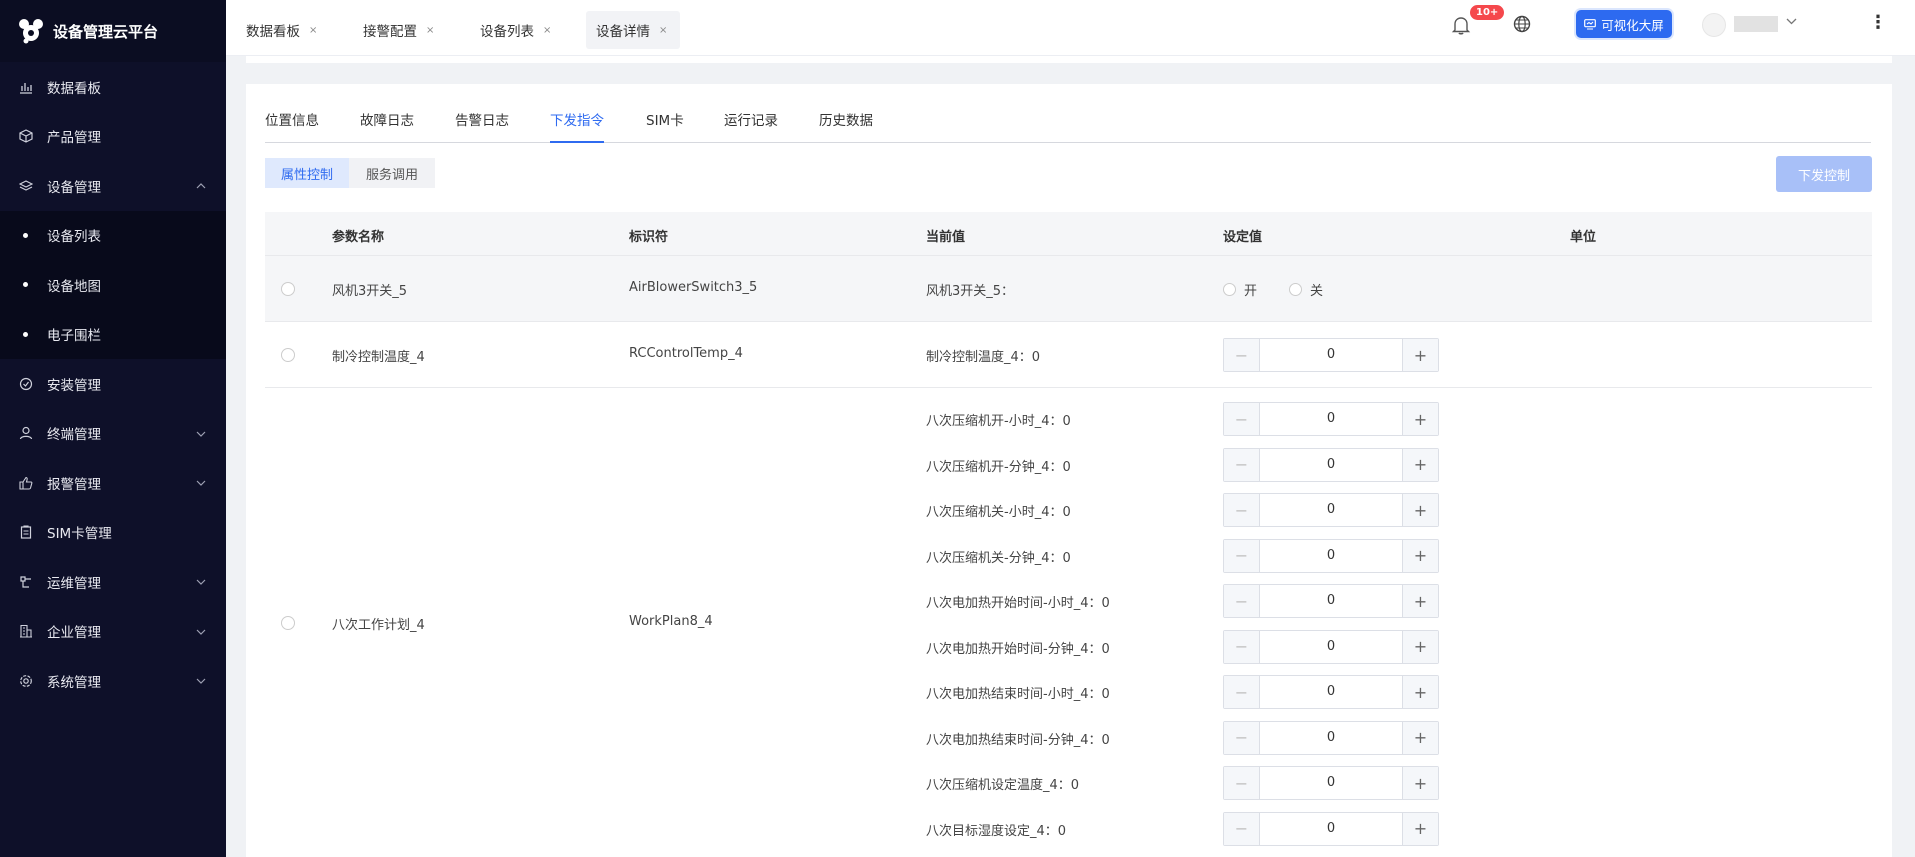  Describe the element at coordinates (292, 127) in the screenshot. I see `tab-location: 位置信息` at that location.